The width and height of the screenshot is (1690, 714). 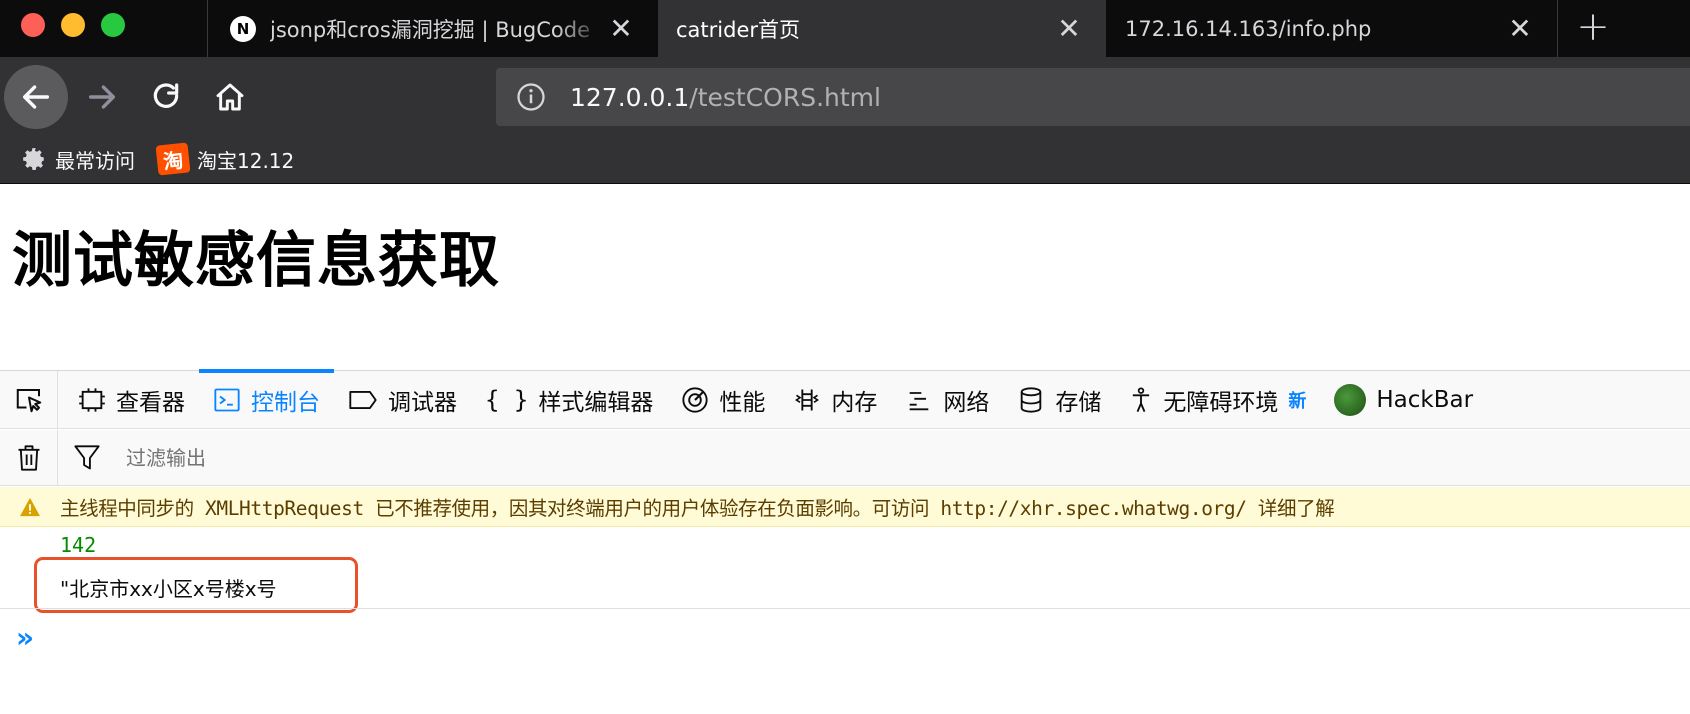 I want to click on storage-icon, so click(x=1031, y=400).